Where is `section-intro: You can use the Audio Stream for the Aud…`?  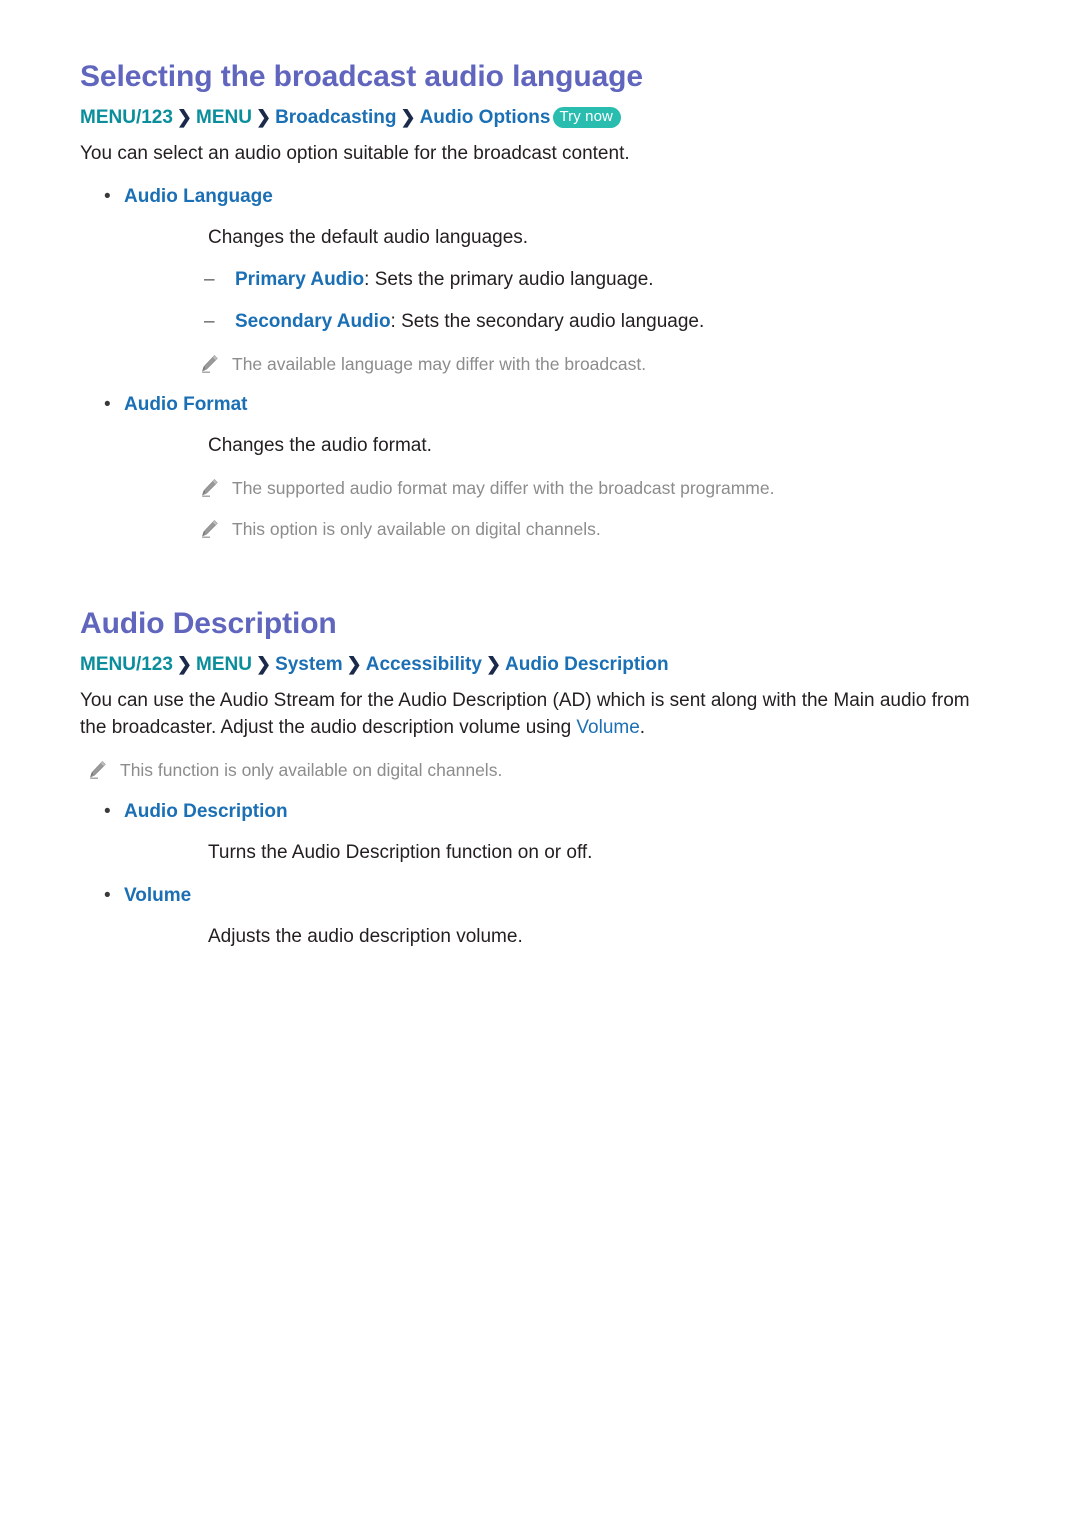
section-intro: You can use the Audio Stream for the Aud… is located at coordinates (540, 715).